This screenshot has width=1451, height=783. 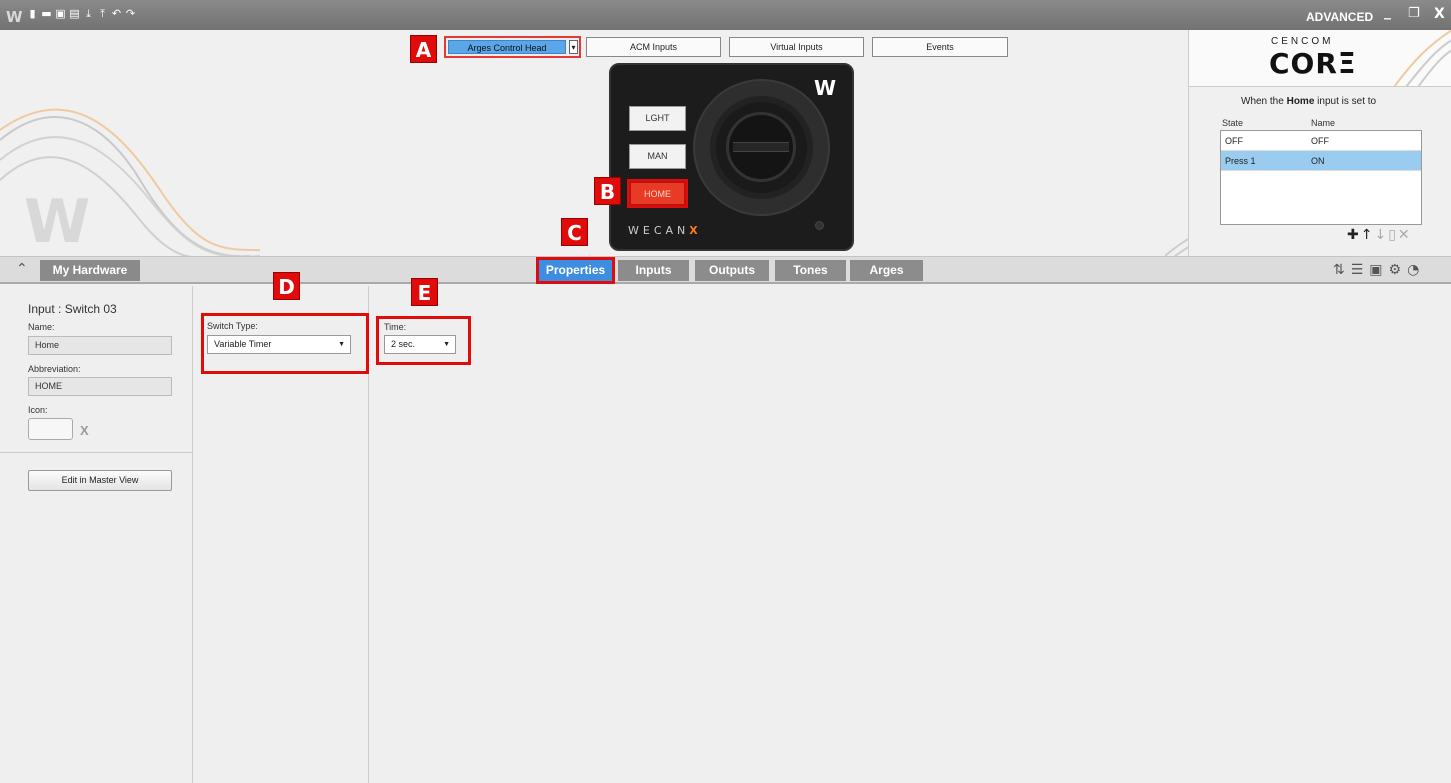 I want to click on clear-icon: X, so click(x=84, y=430).